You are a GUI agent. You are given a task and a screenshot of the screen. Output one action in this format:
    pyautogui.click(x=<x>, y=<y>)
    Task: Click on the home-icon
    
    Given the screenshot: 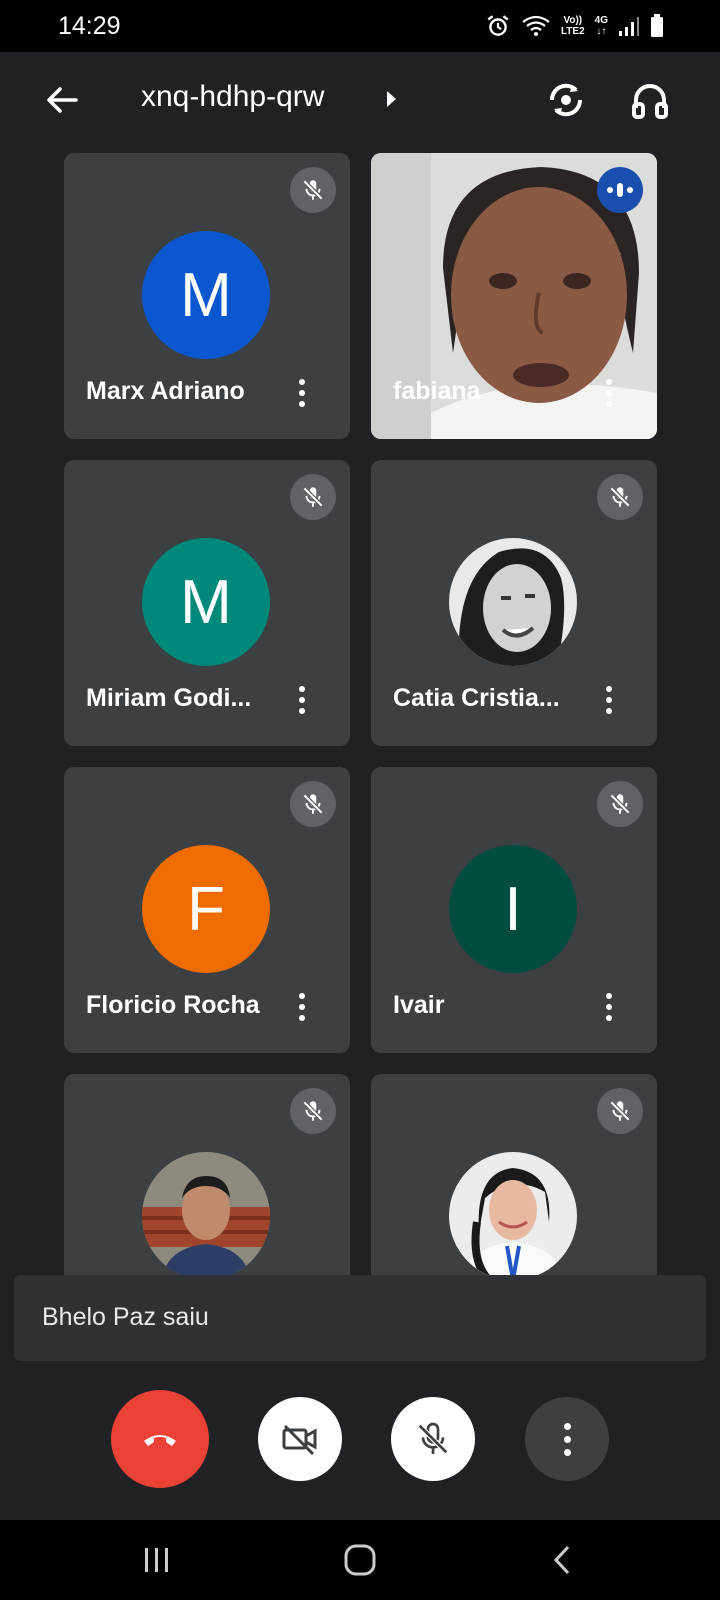 What is the action you would take?
    pyautogui.click(x=360, y=1560)
    